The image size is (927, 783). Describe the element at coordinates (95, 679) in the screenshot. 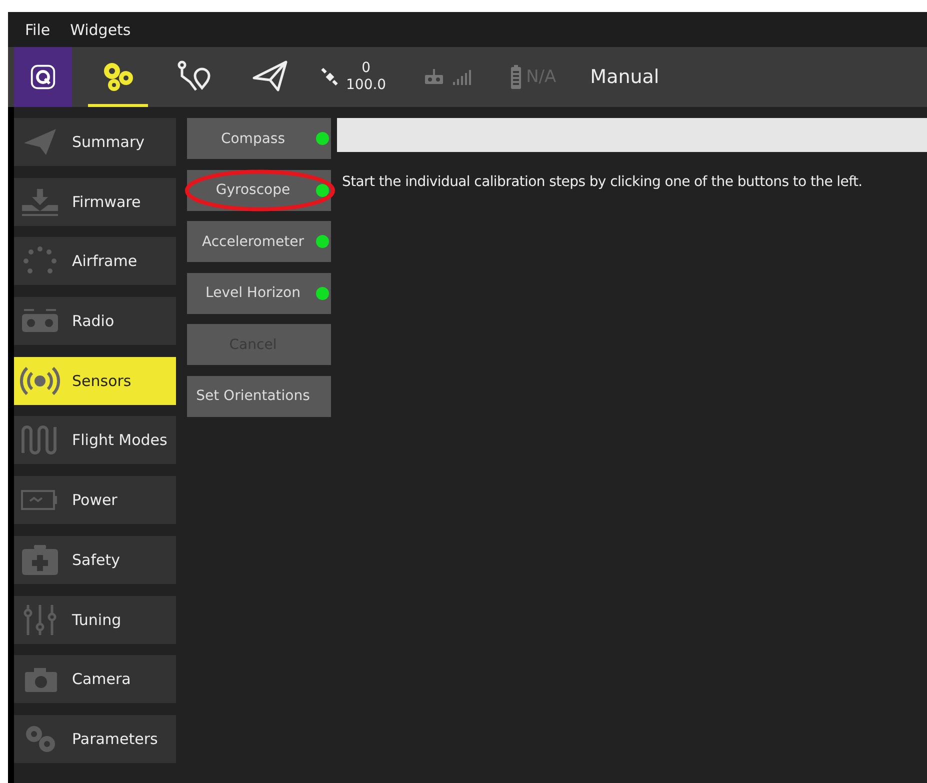

I see `sidebar-item: Camera` at that location.